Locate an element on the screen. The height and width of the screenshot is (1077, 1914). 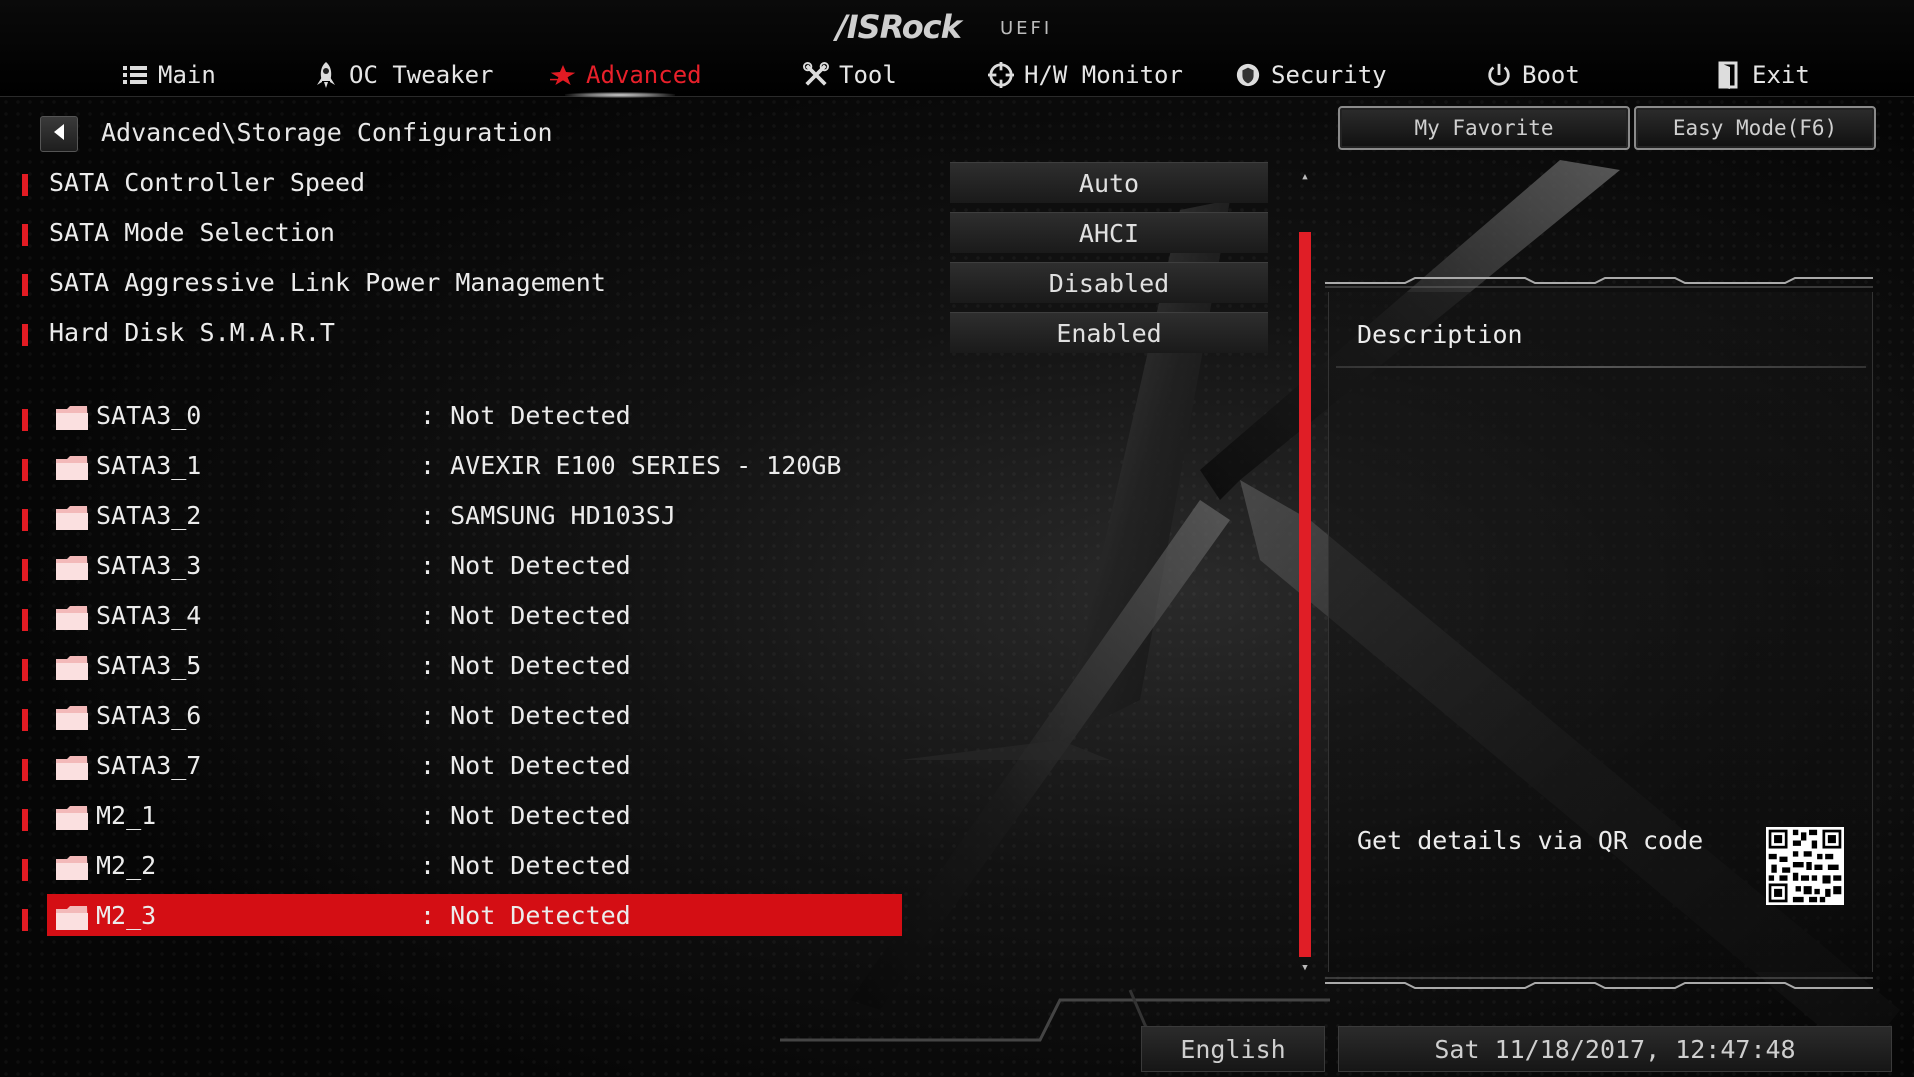
description-frame-top is located at coordinates (1599, 282).